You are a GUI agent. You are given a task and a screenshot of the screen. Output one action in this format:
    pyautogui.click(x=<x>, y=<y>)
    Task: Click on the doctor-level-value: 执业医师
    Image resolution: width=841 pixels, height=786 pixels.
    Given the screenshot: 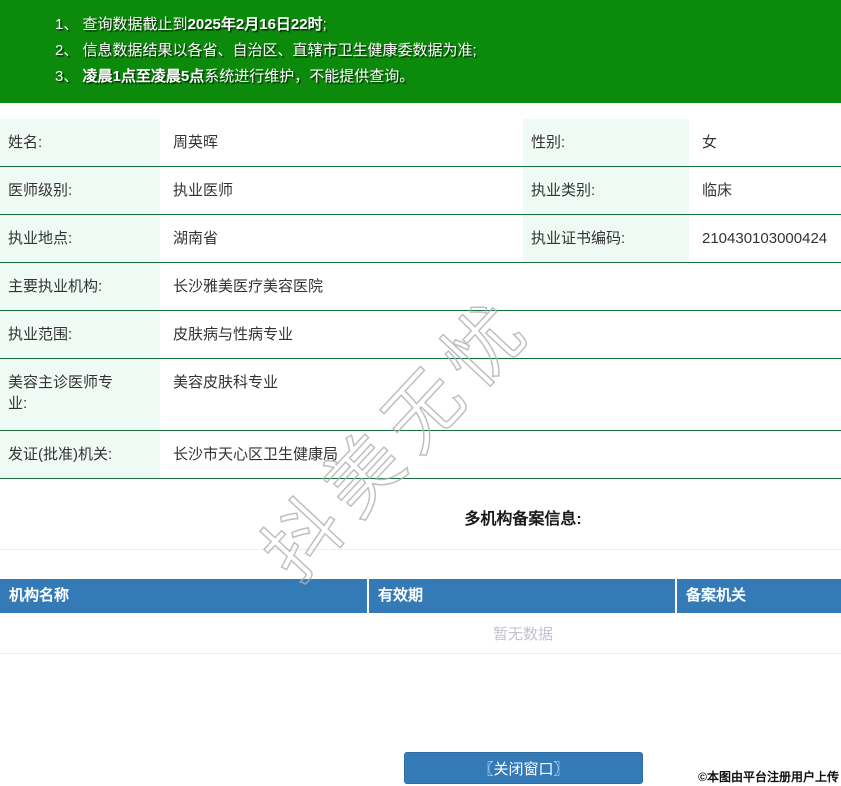 What is the action you would take?
    pyautogui.click(x=341, y=190)
    